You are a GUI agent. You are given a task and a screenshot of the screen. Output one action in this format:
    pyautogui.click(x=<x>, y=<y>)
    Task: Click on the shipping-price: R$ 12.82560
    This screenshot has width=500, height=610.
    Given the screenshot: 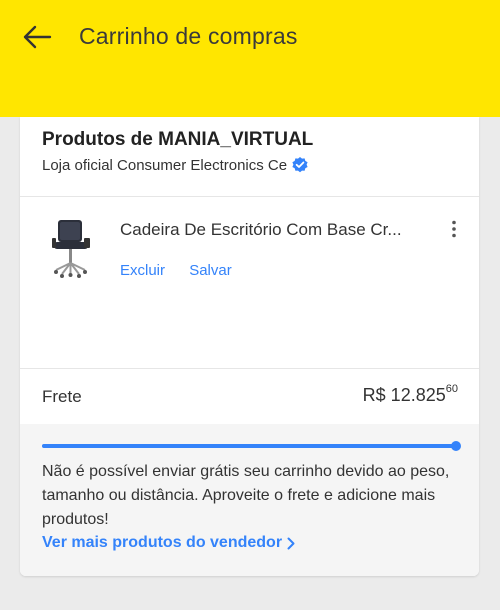 What is the action you would take?
    pyautogui.click(x=410, y=394)
    